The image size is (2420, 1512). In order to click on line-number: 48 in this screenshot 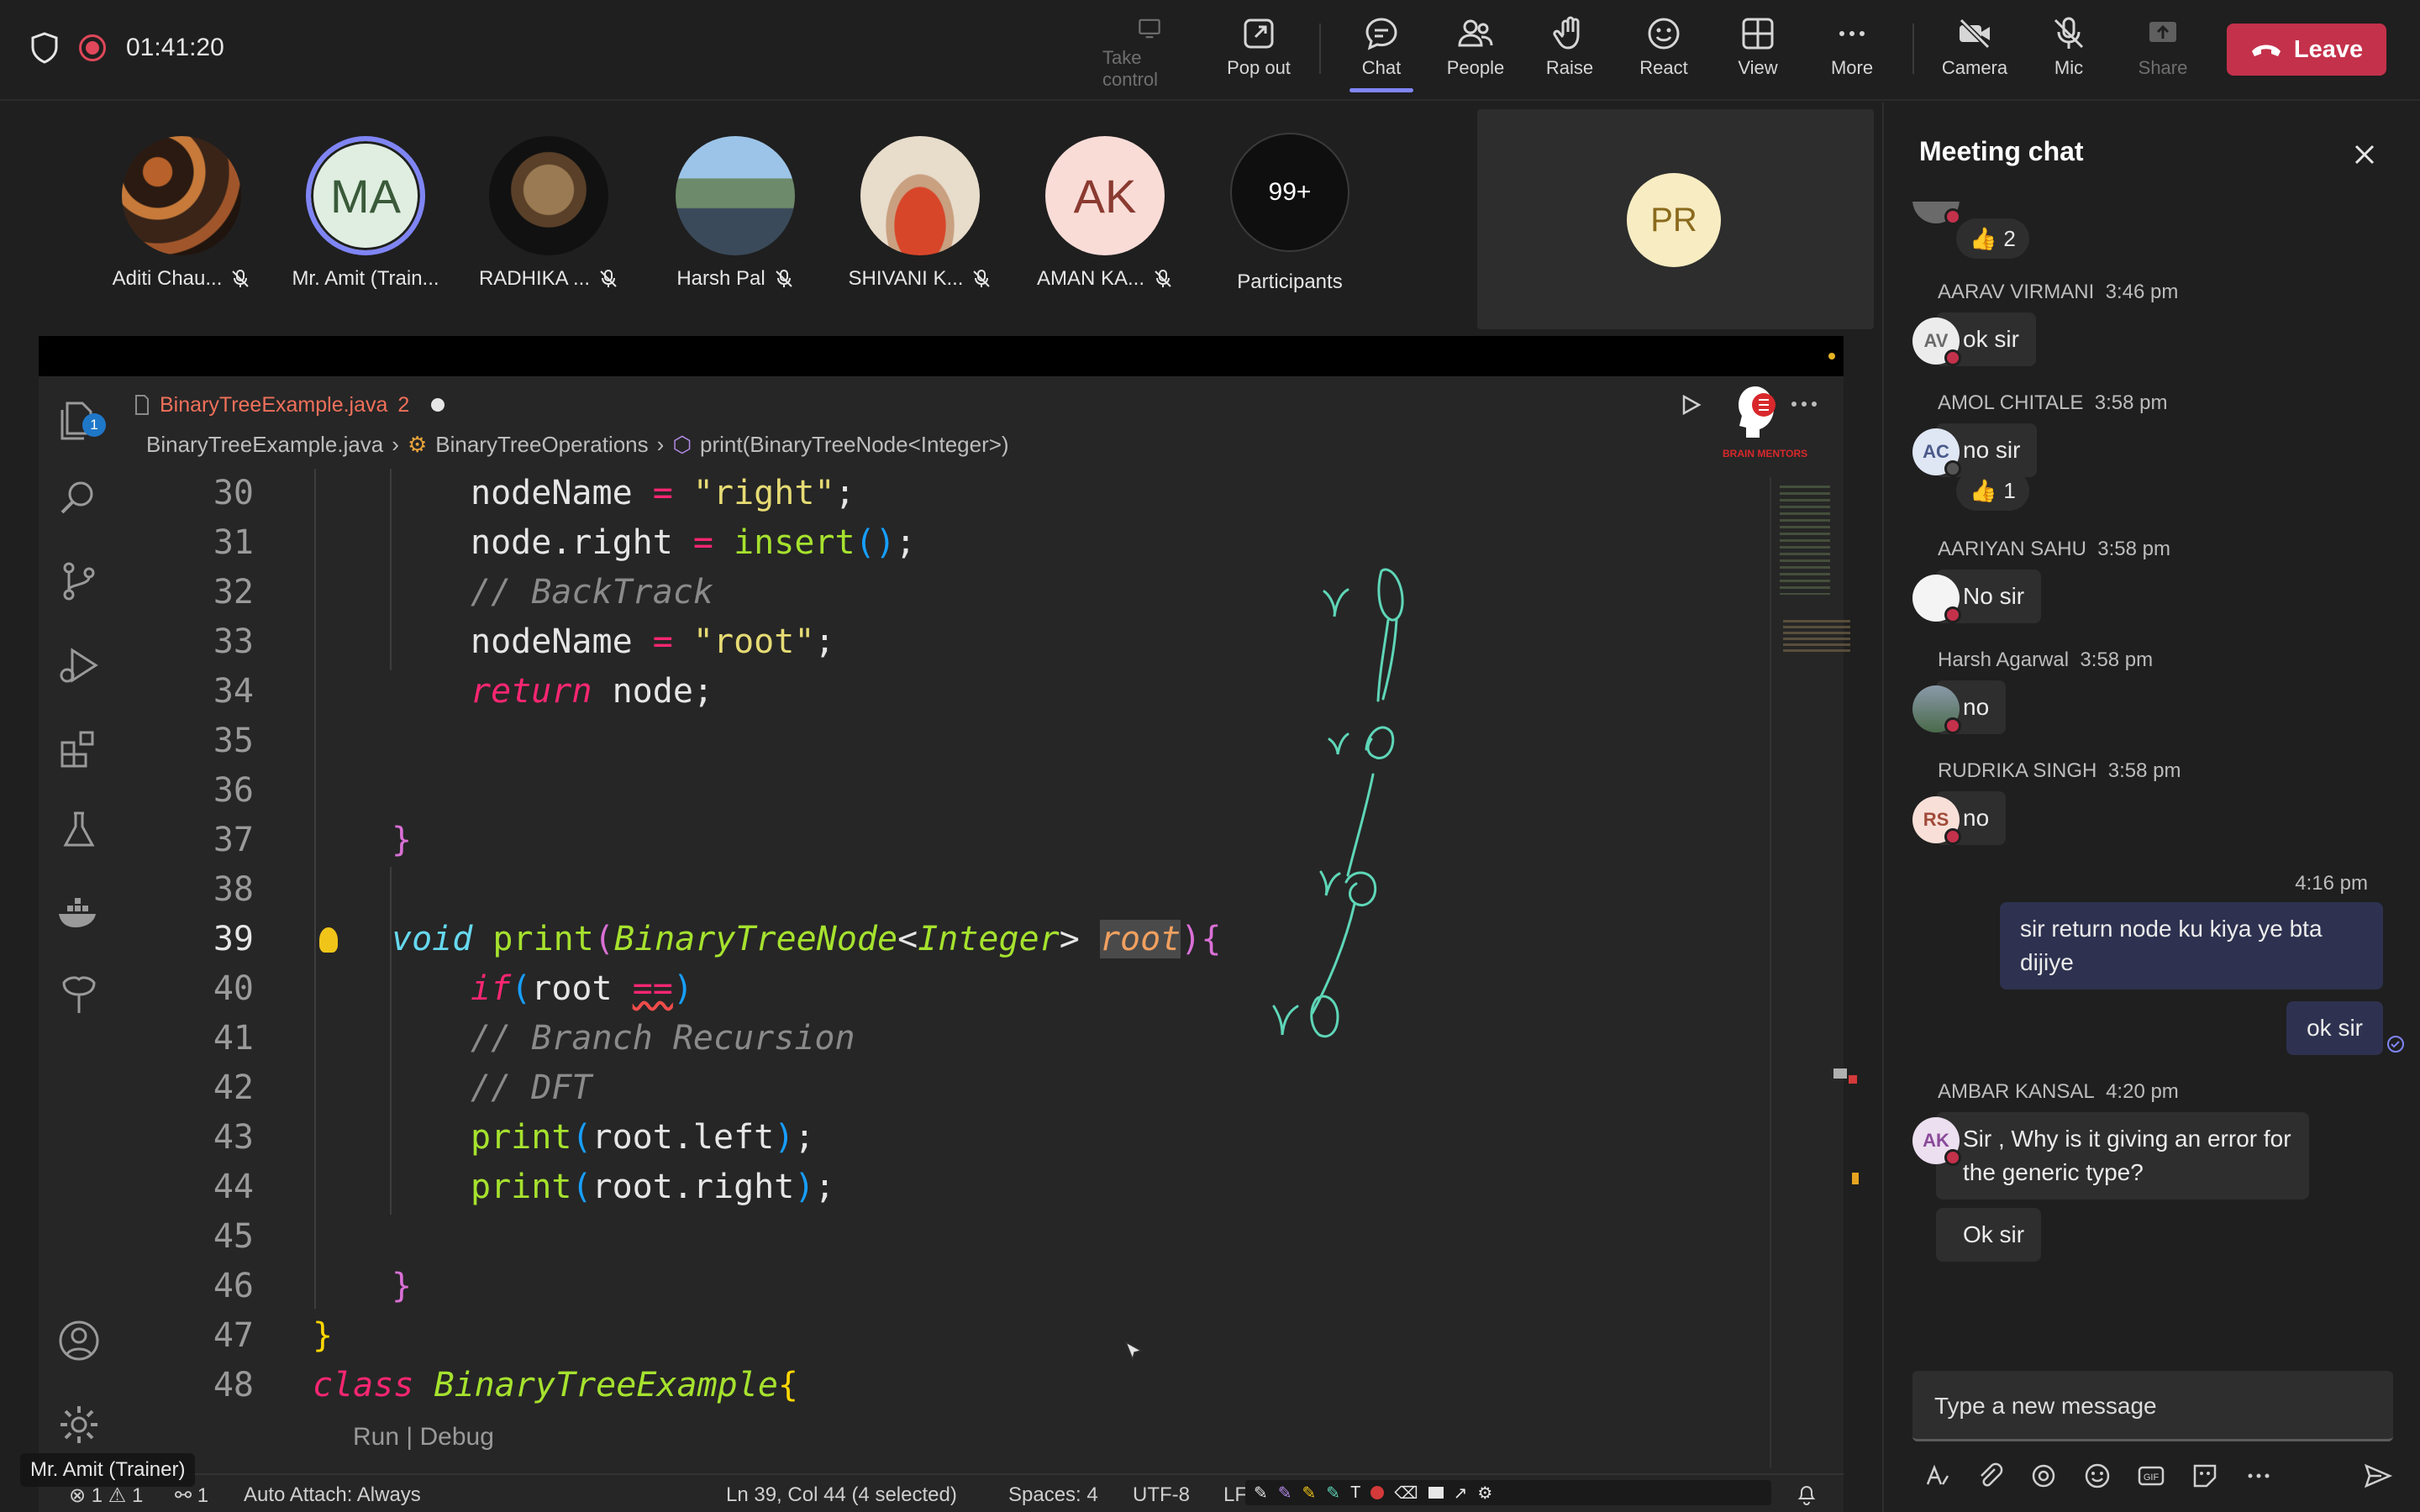, I will do `click(233, 1385)`.